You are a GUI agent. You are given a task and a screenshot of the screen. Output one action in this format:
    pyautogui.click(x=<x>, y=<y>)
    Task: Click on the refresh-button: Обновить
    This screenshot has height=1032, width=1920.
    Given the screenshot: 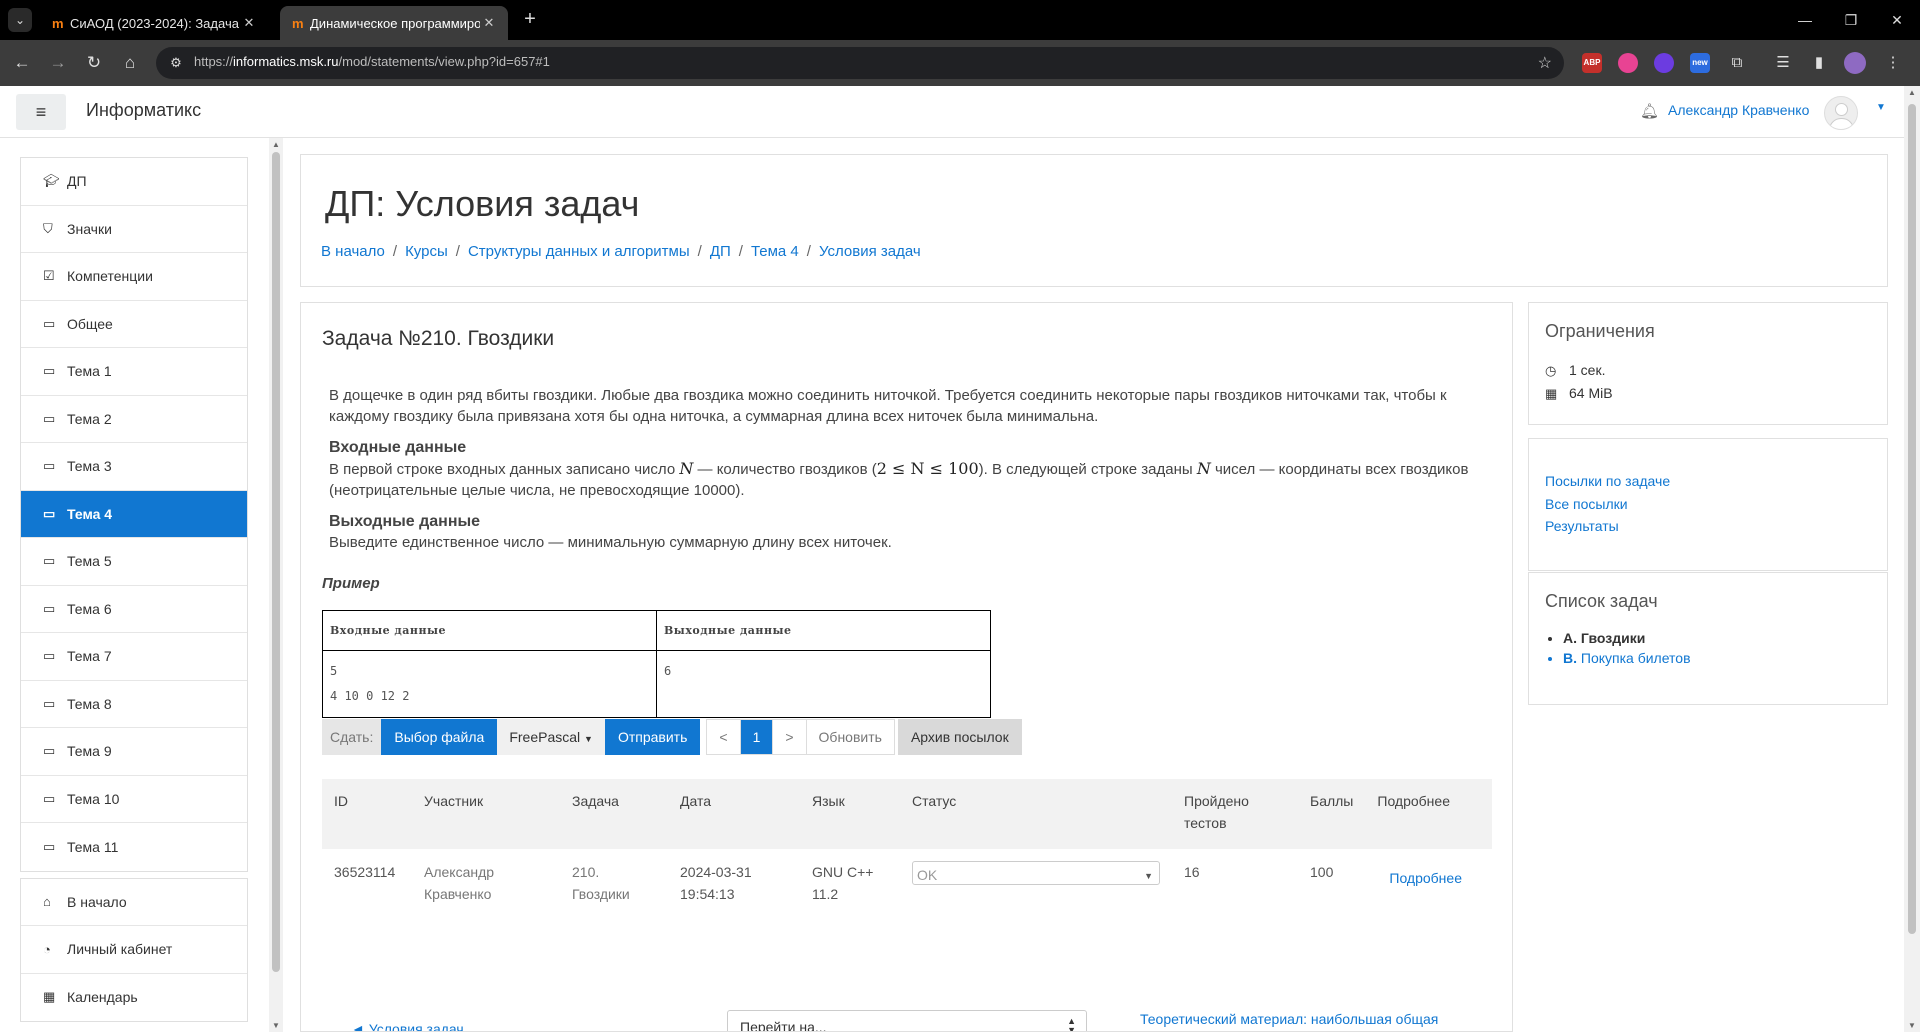 What is the action you would take?
    pyautogui.click(x=850, y=737)
    